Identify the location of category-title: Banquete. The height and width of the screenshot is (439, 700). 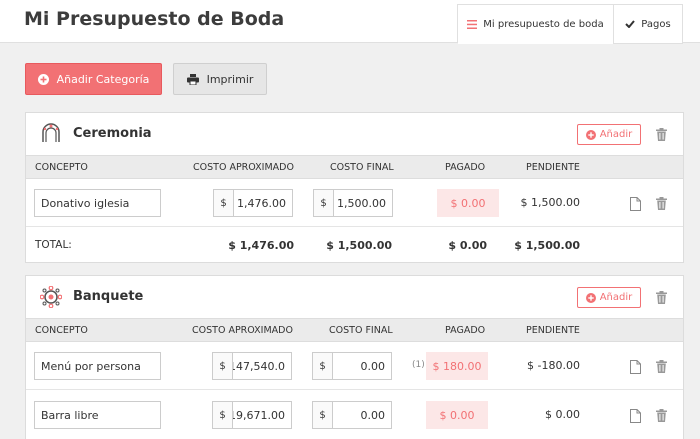
(108, 296).